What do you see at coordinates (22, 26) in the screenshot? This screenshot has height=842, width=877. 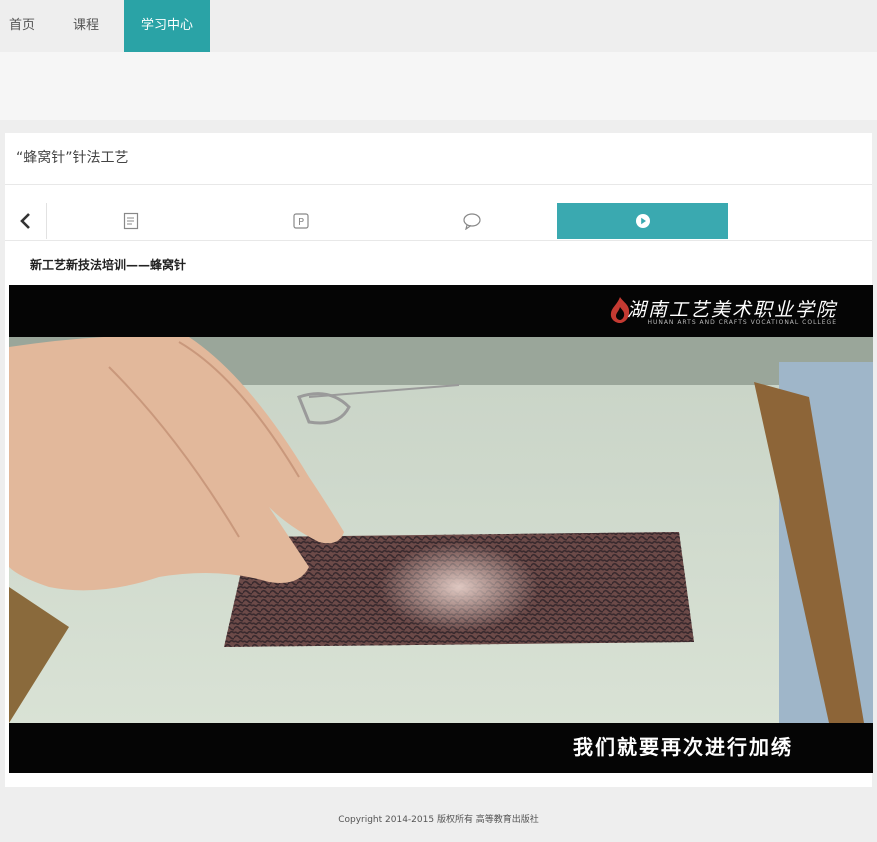 I see `nav-item-home: 首页` at bounding box center [22, 26].